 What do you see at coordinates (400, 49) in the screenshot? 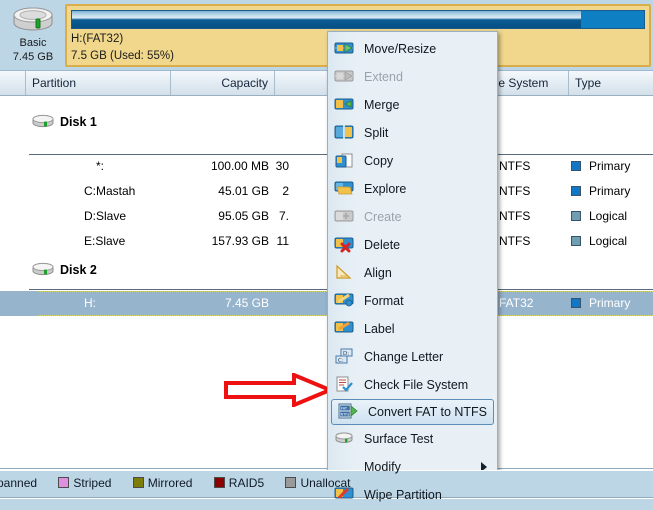
I see `menu-item-label: Move/Resize` at bounding box center [400, 49].